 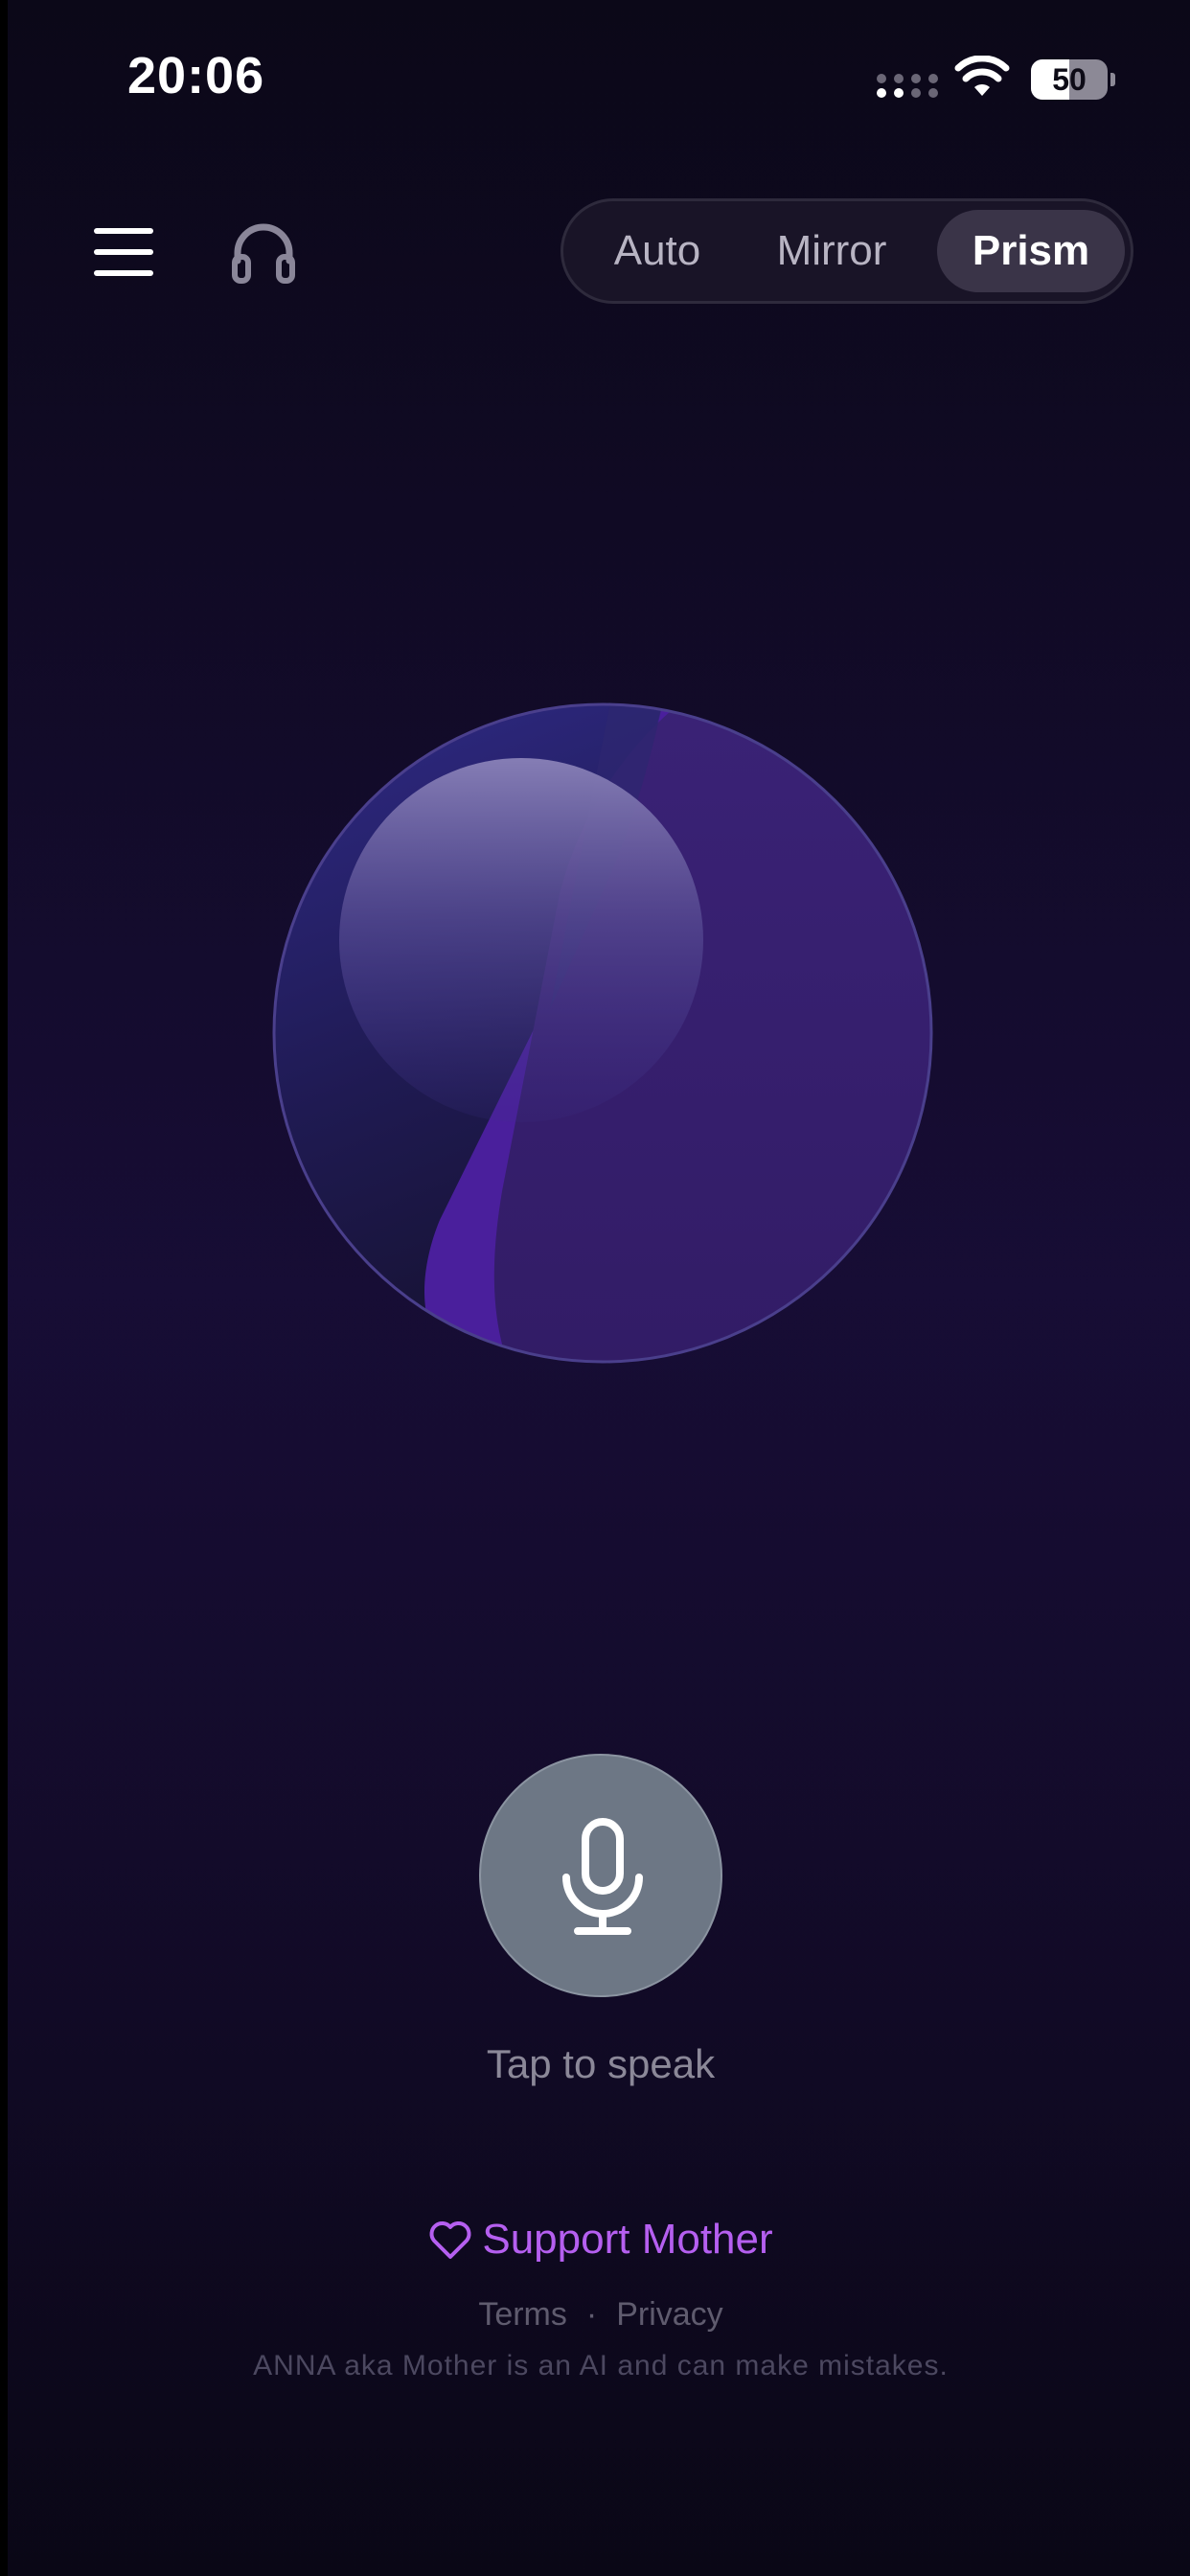 I want to click on mode-auto-tab: Auto, so click(x=657, y=251).